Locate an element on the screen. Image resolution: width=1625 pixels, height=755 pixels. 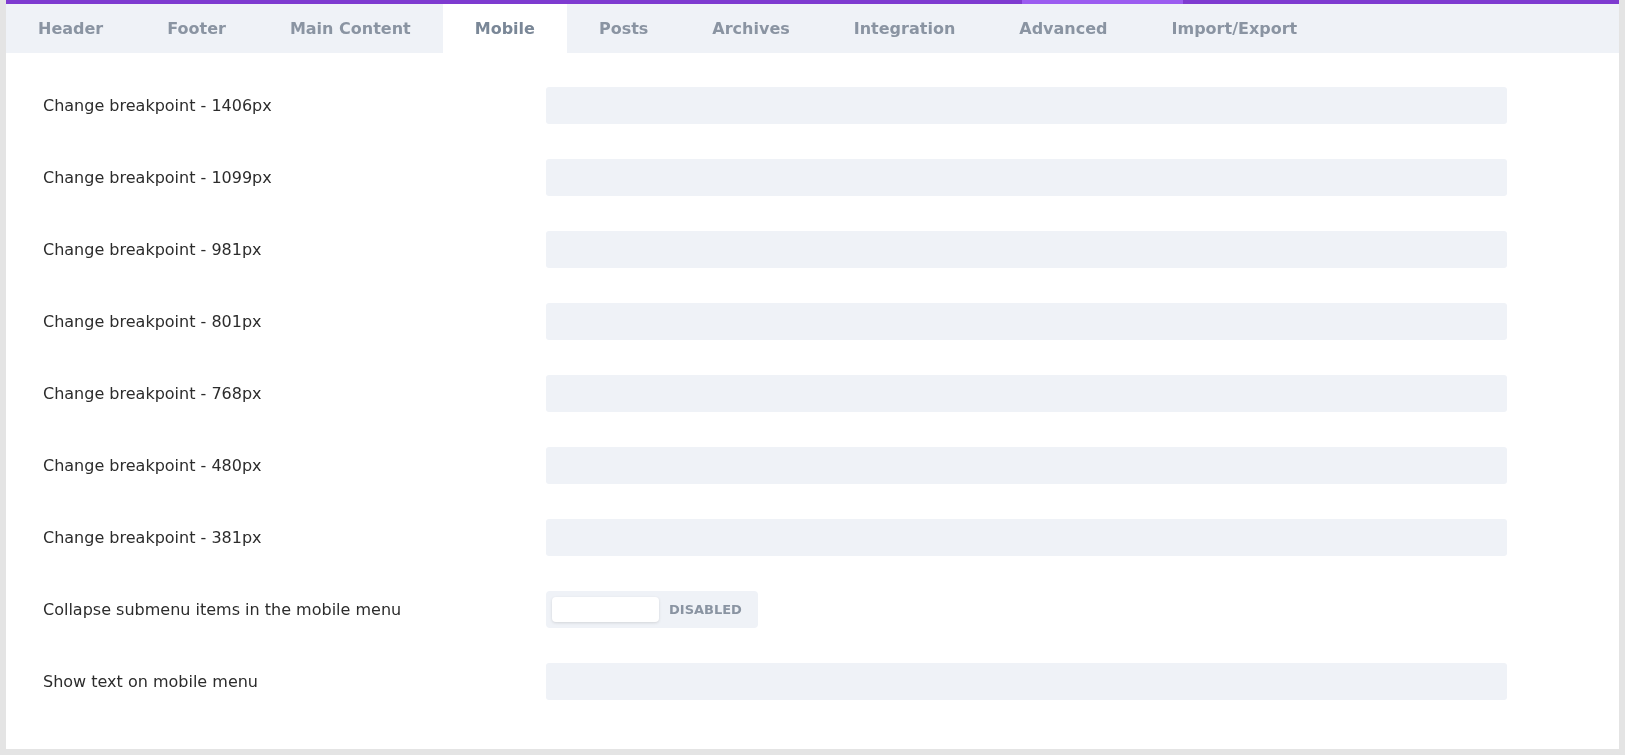
tab: Mobile is located at coordinates (504, 28).